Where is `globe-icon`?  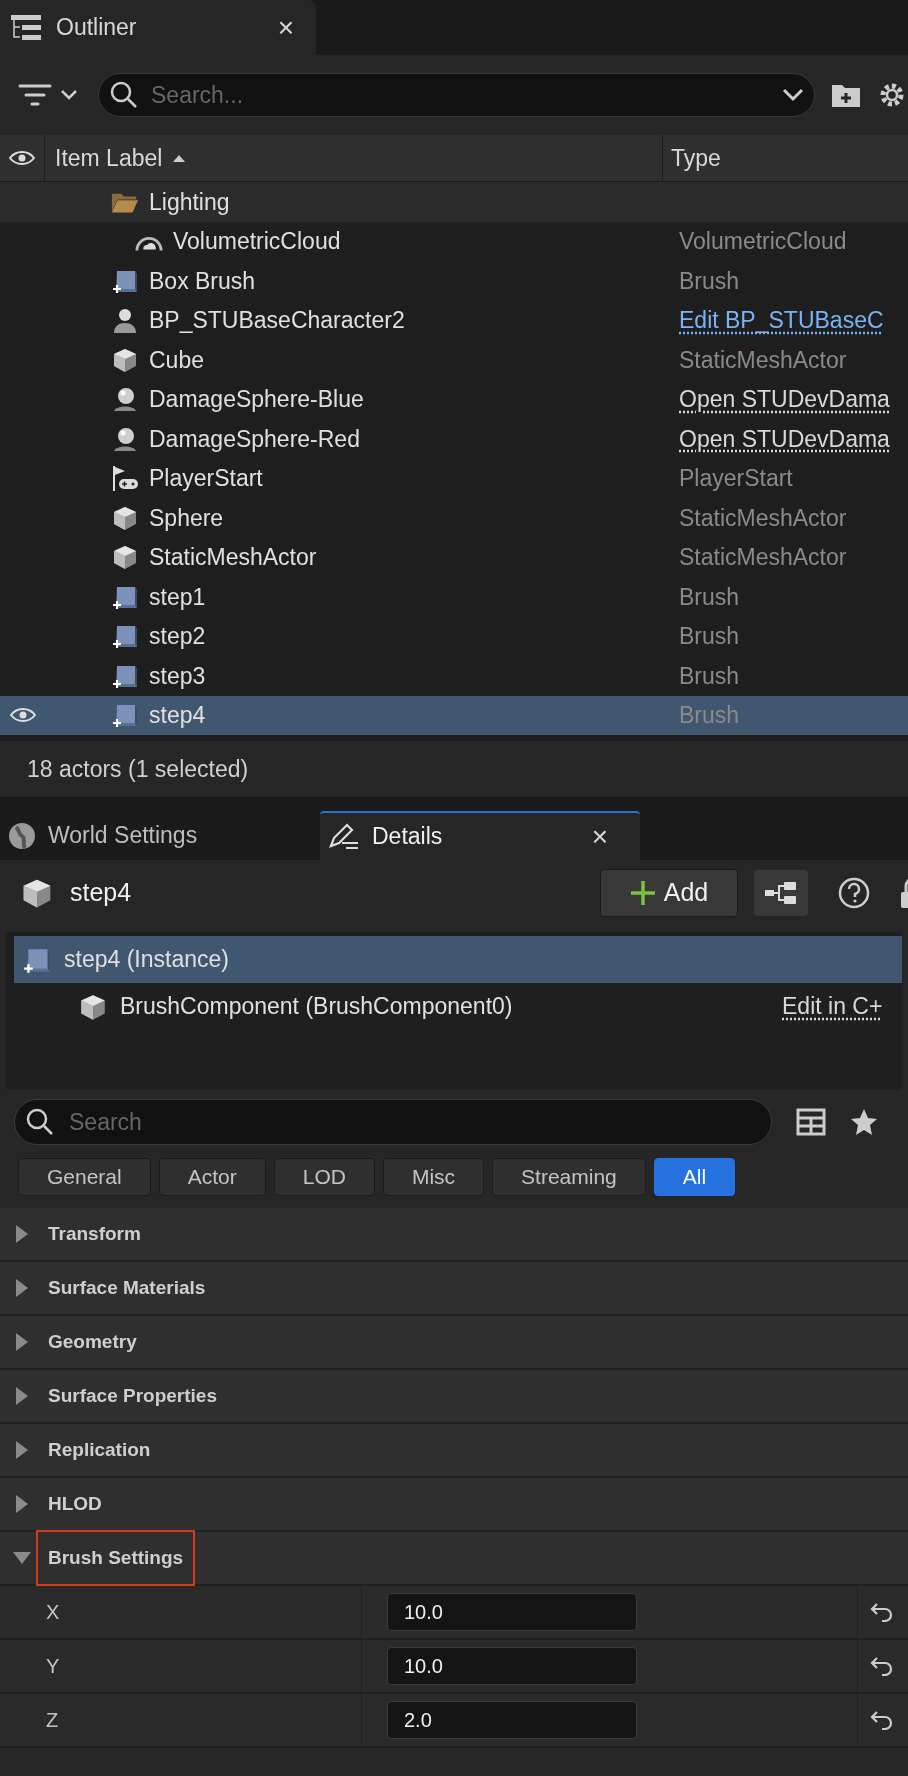 globe-icon is located at coordinates (22, 835).